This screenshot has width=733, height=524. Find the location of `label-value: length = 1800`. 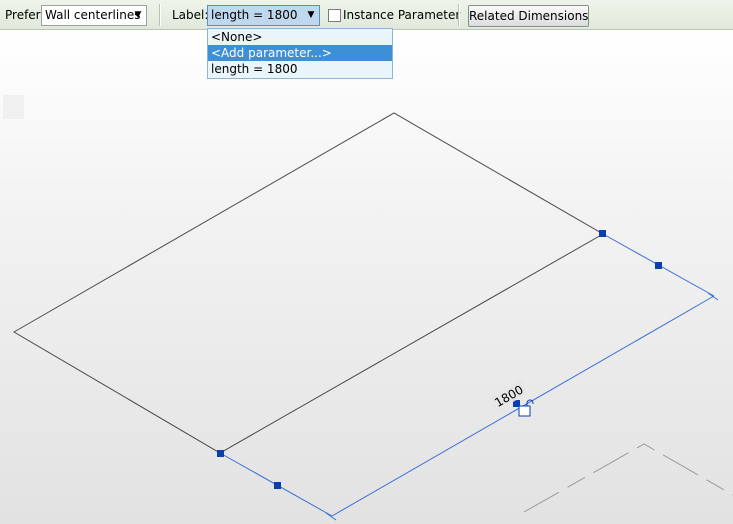

label-value: length = 1800 is located at coordinates (254, 15).